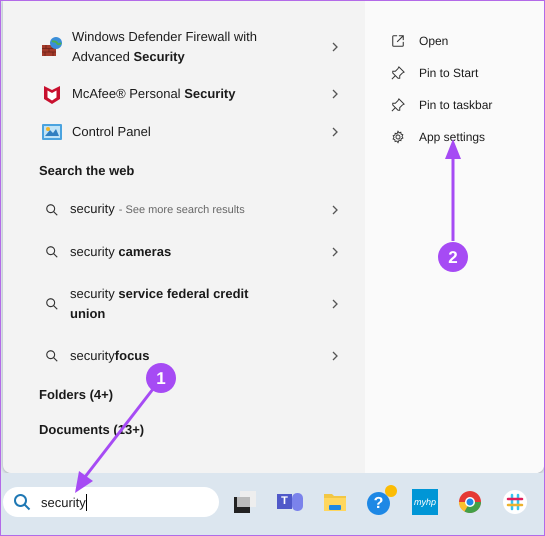  What do you see at coordinates (454, 105) in the screenshot?
I see `context-action: Pin to taskbar` at bounding box center [454, 105].